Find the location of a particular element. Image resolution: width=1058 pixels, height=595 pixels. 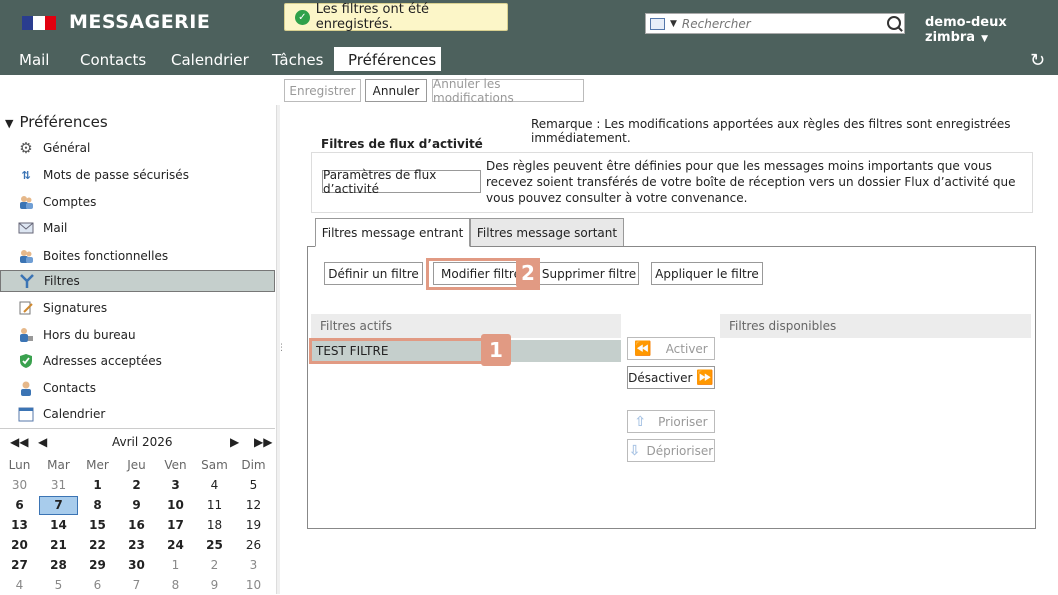

activate-button: ⏪ Activer is located at coordinates (671, 348).